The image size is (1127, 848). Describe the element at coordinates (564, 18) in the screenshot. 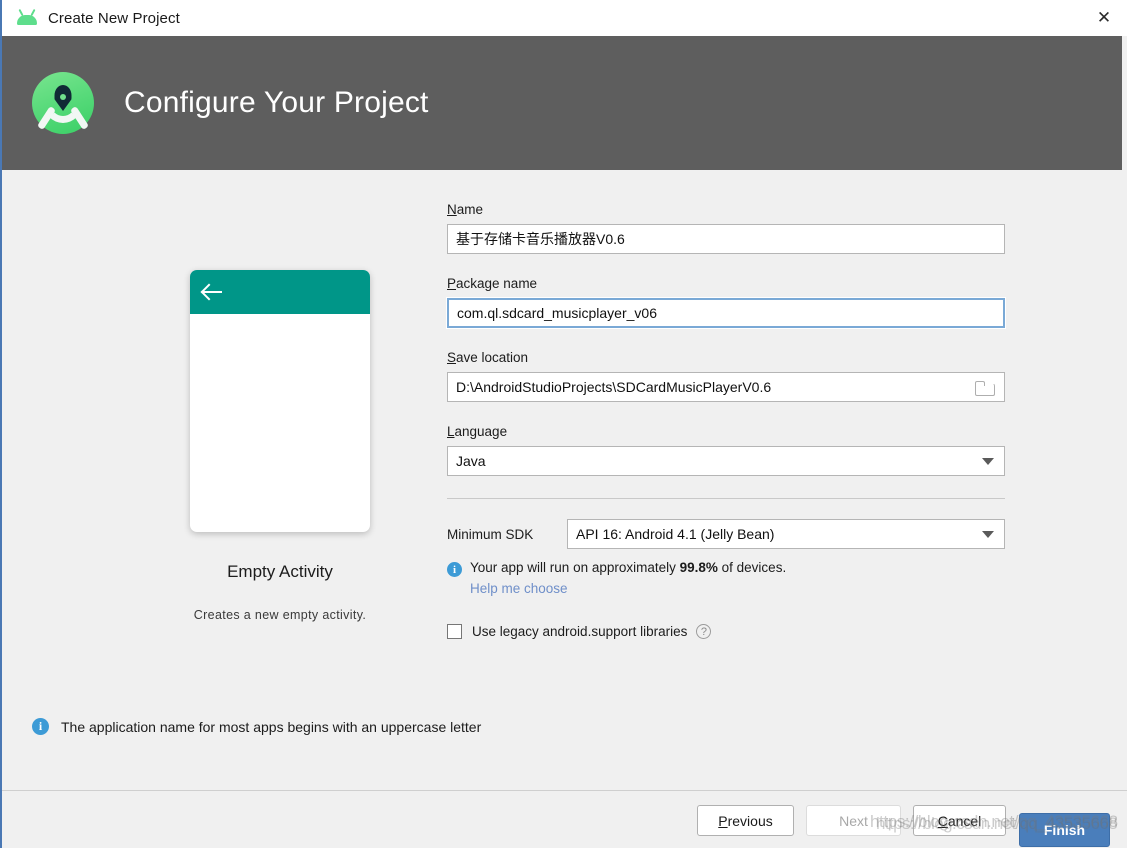

I see `window-title-bar: Create New Project ✕` at that location.